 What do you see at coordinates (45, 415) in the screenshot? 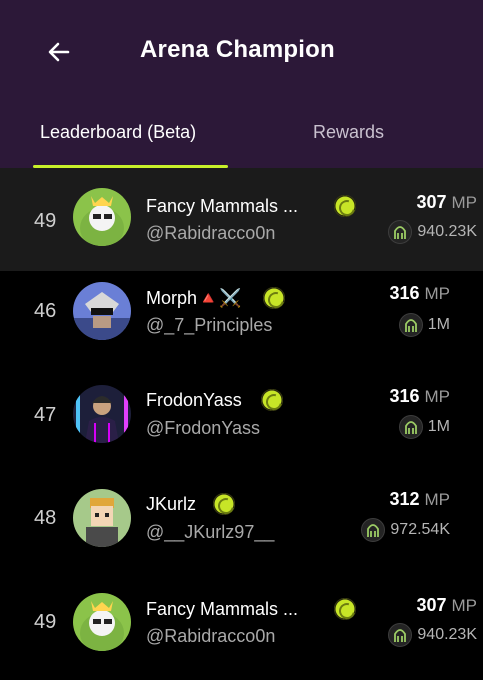
I see `rank-number: 47` at bounding box center [45, 415].